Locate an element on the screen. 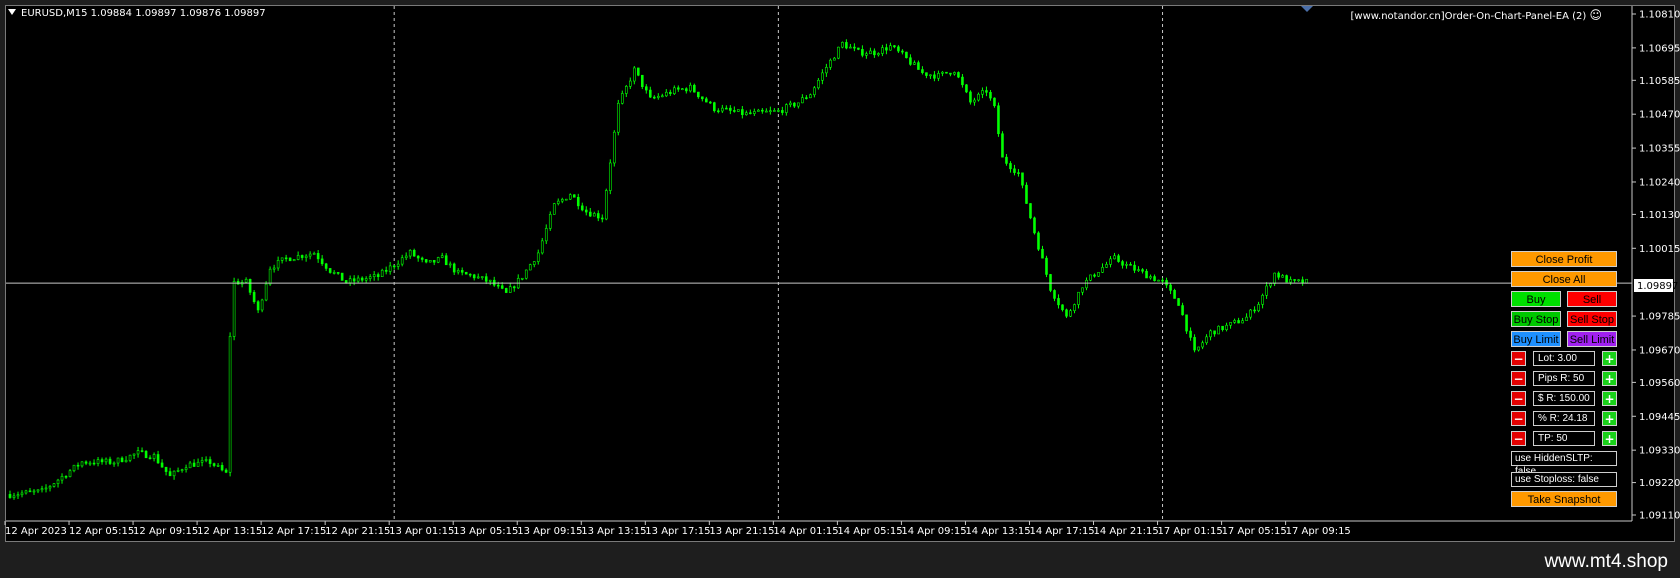  pct-risk-increase-button: + is located at coordinates (1609, 418).